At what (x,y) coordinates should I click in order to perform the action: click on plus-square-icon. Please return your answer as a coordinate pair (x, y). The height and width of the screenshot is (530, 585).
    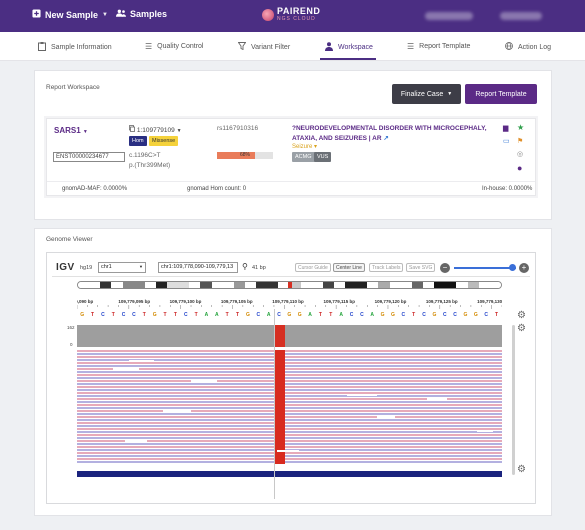
    Looking at the image, I should click on (36, 14).